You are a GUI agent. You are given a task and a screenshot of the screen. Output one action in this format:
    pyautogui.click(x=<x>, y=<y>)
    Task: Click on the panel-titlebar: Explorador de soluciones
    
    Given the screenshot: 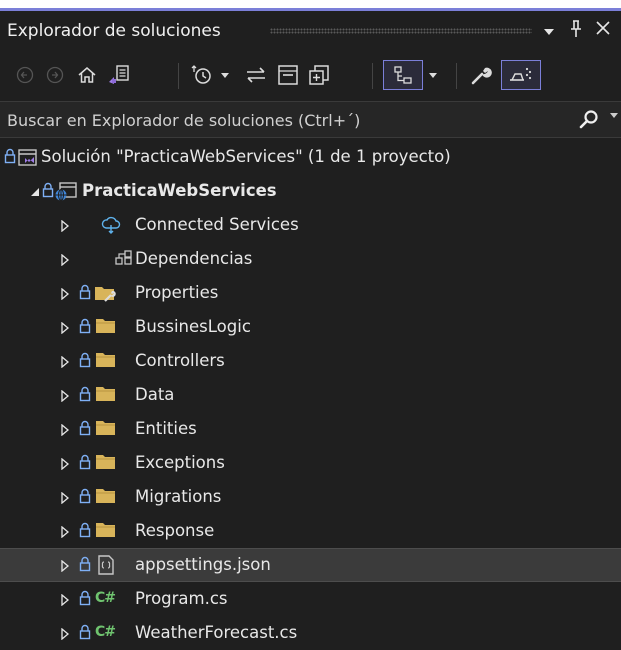 What is the action you would take?
    pyautogui.click(x=310, y=31)
    